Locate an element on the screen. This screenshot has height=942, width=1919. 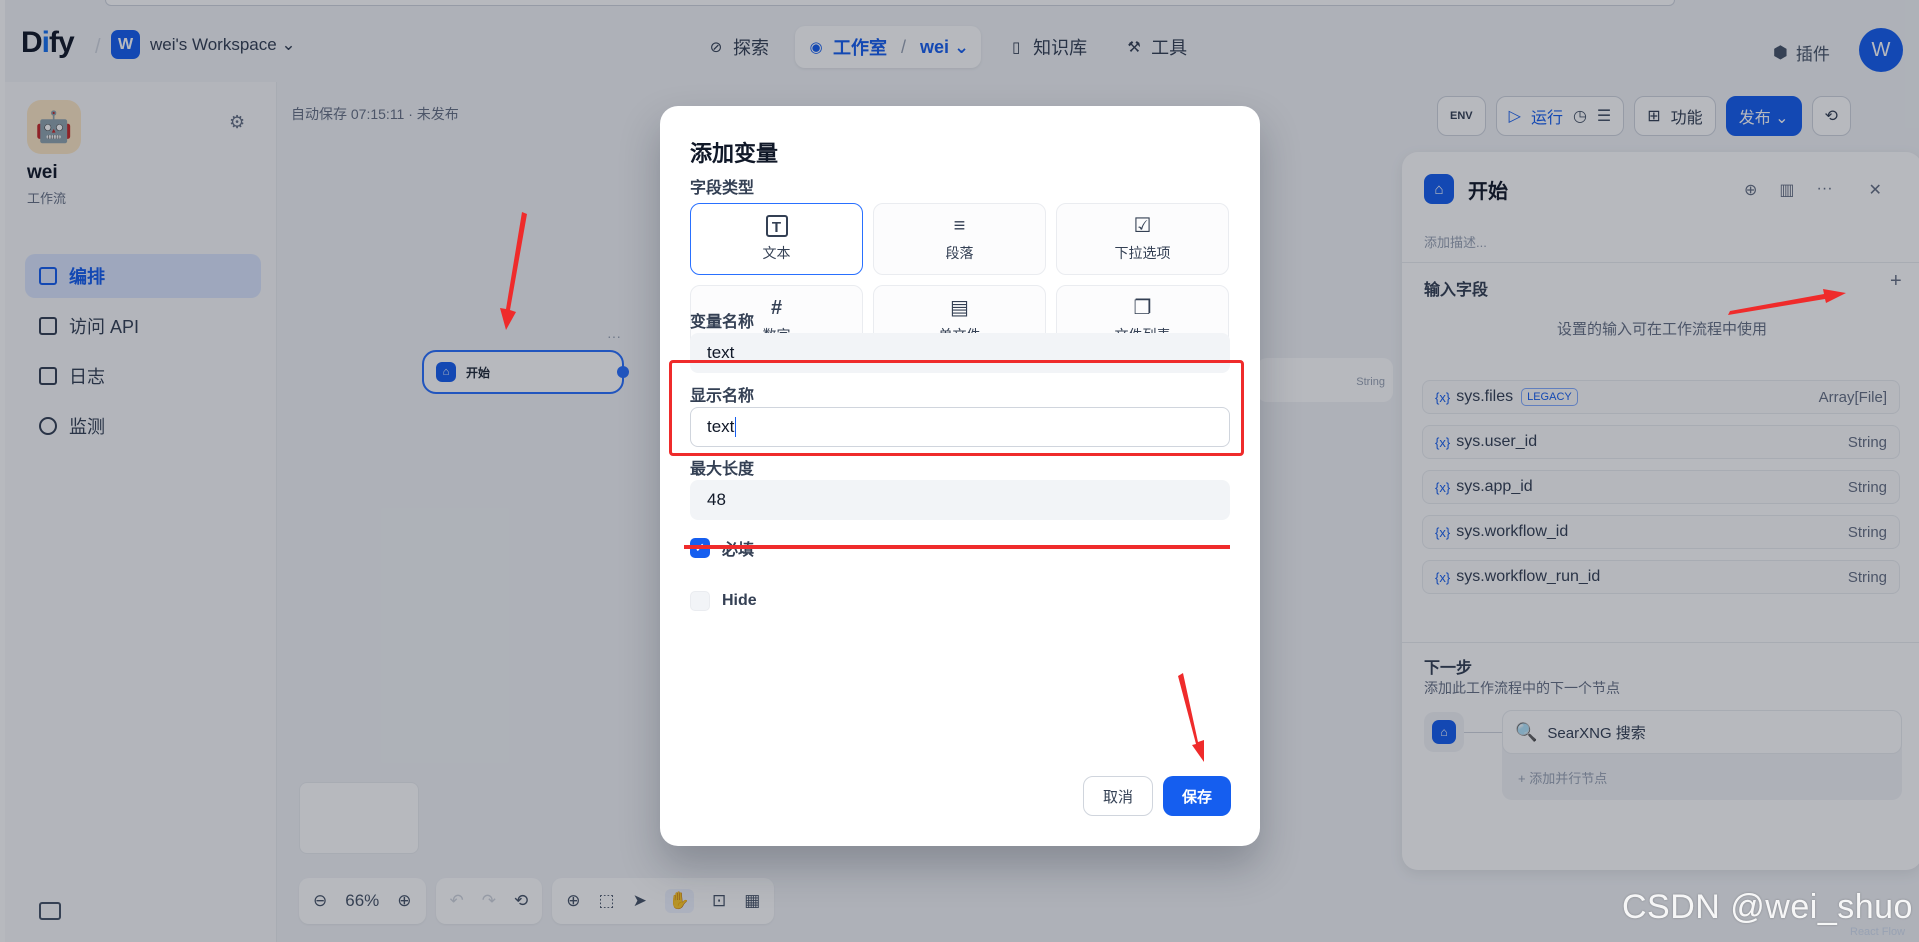
field-type-label: 段落 is located at coordinates (959, 253).